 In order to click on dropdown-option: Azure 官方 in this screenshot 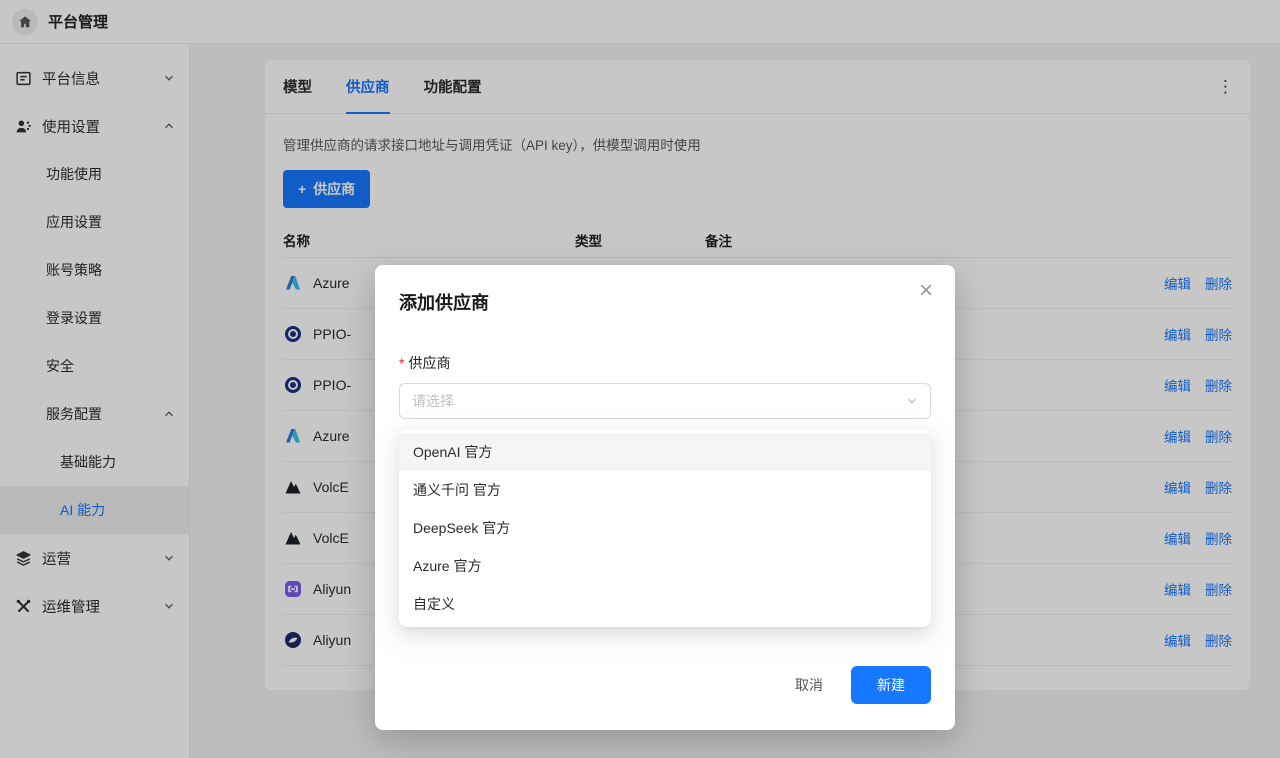, I will do `click(665, 566)`.